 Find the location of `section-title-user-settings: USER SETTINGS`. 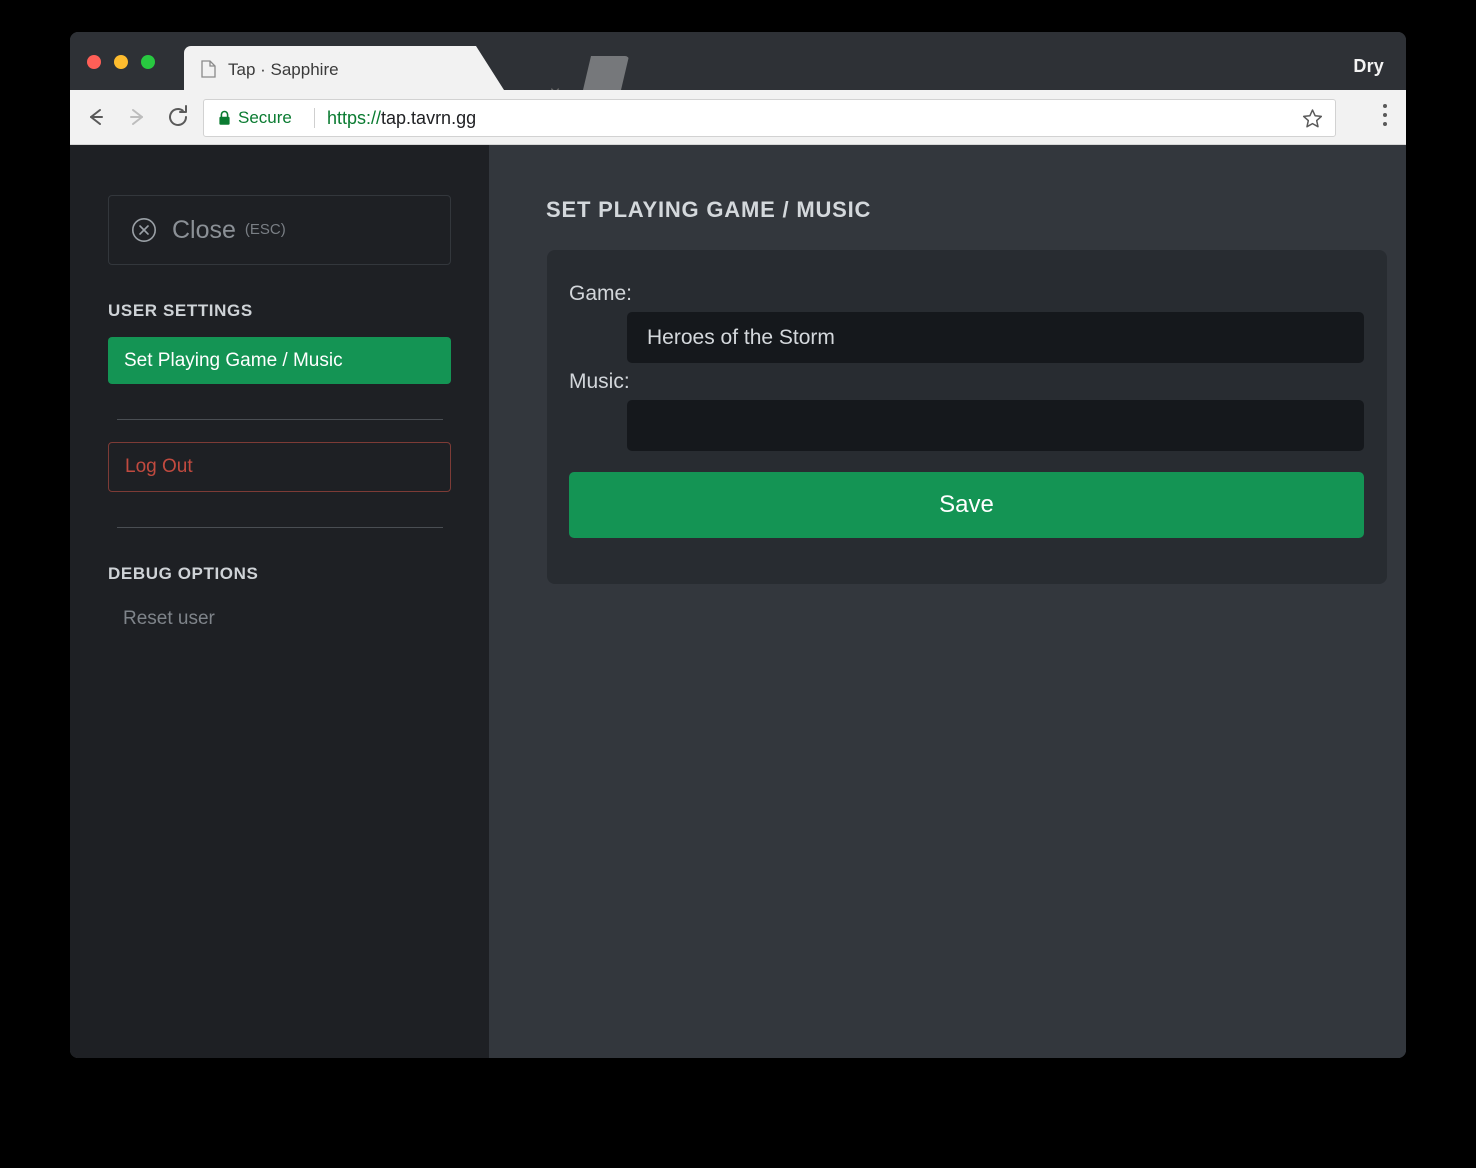

section-title-user-settings: USER SETTINGS is located at coordinates (180, 310).